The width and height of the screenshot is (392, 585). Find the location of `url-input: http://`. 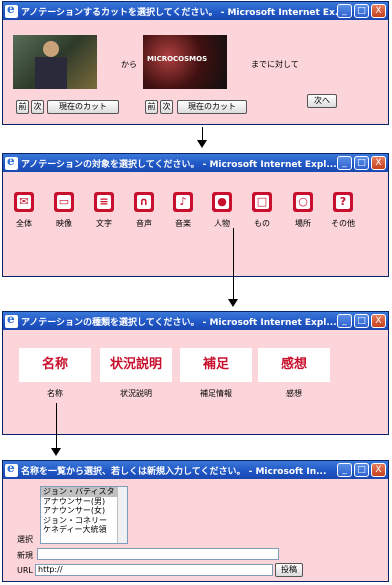

url-input: http:// is located at coordinates (154, 570).